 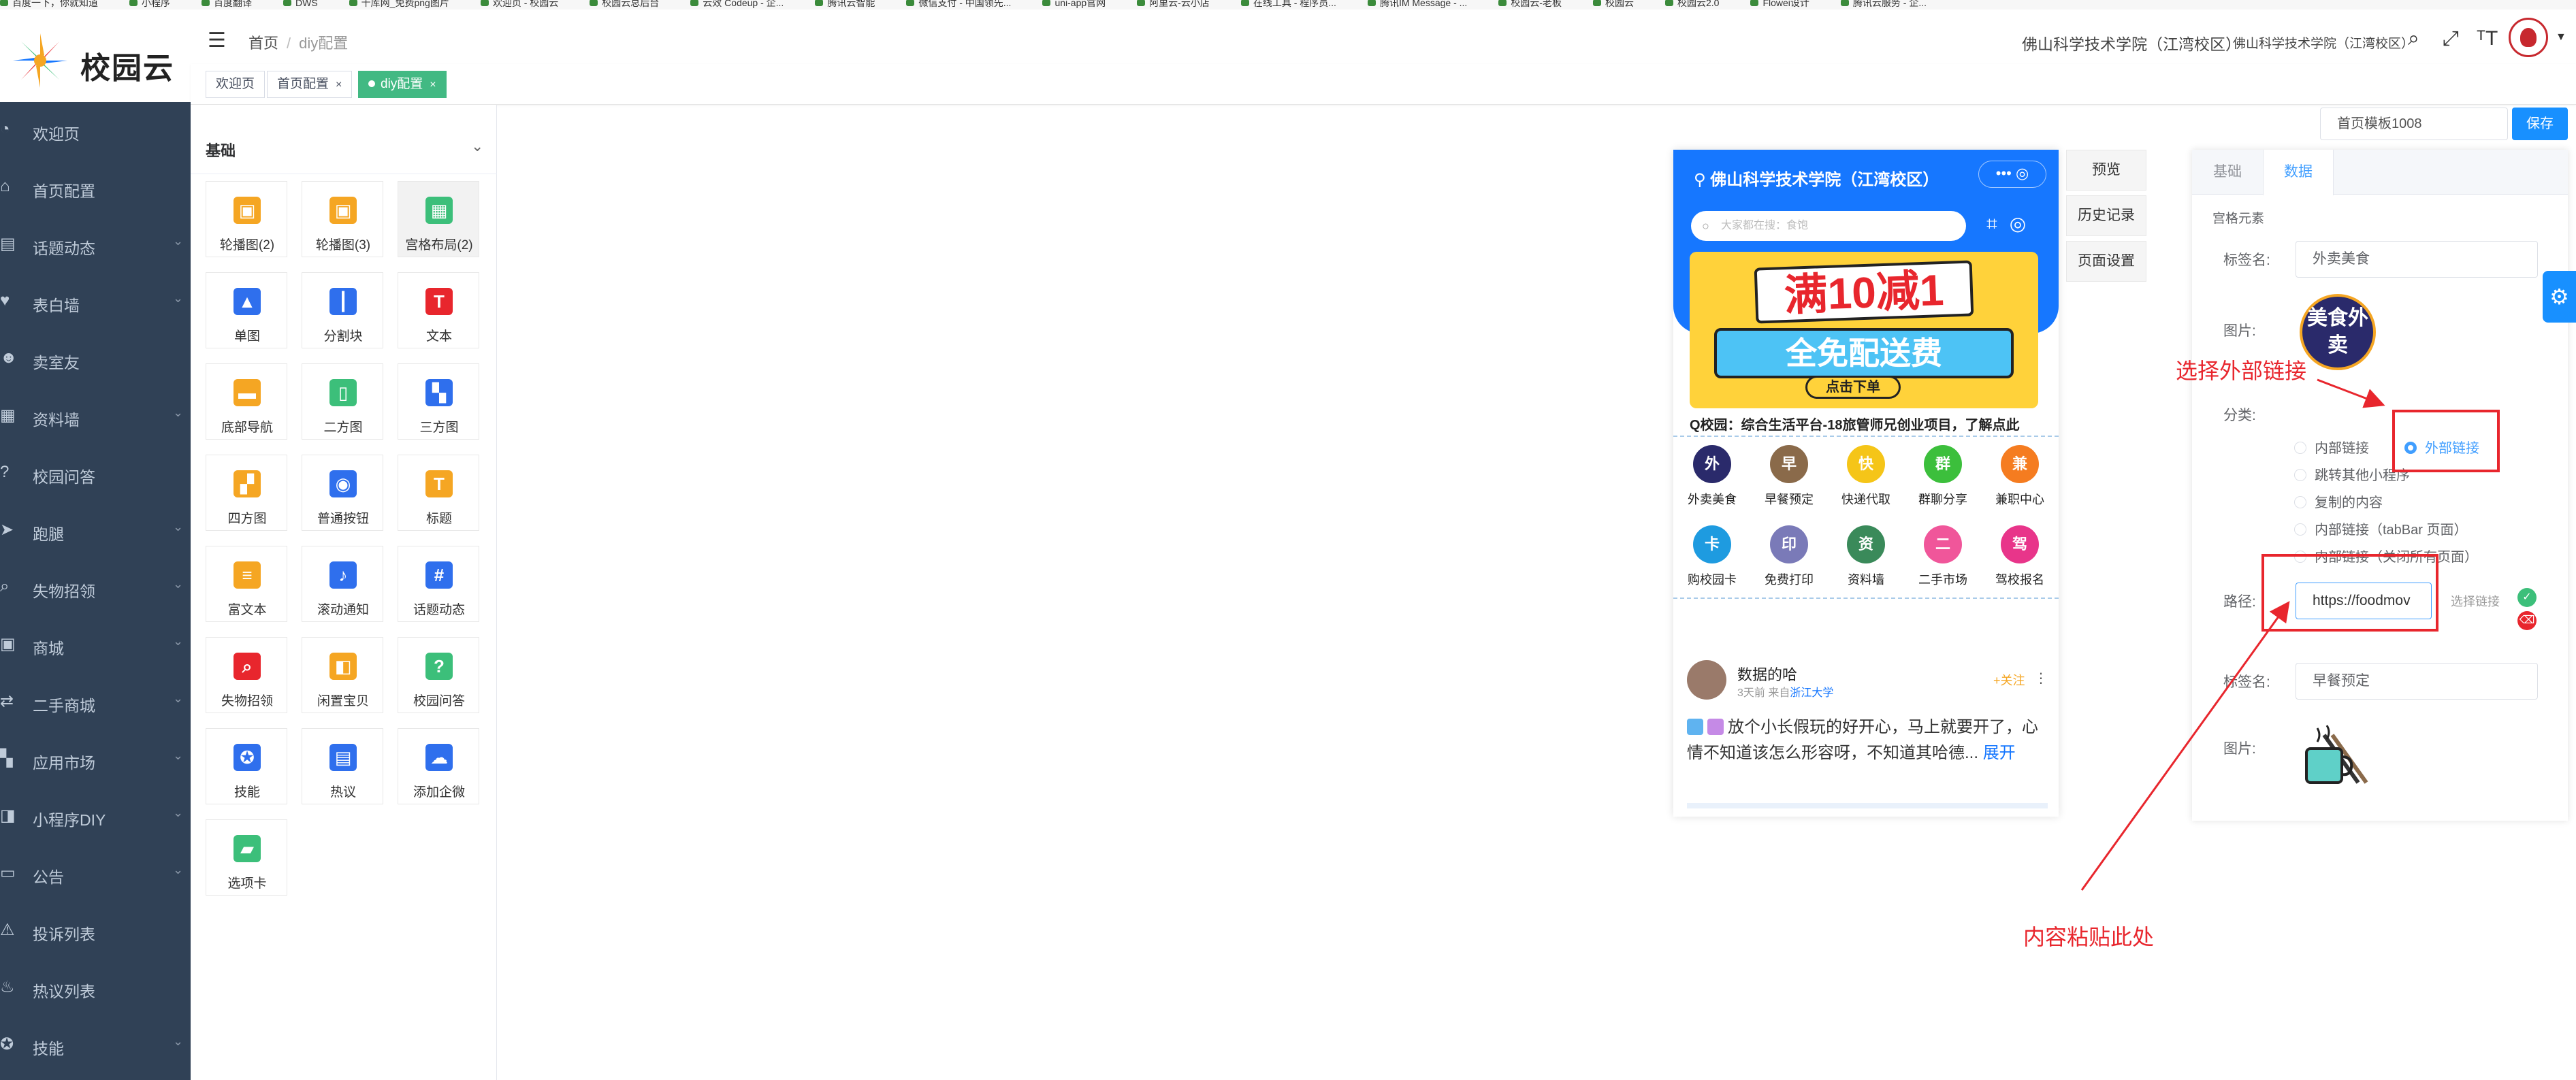 What do you see at coordinates (149, 3) in the screenshot?
I see `bookmark-item: 小程序` at bounding box center [149, 3].